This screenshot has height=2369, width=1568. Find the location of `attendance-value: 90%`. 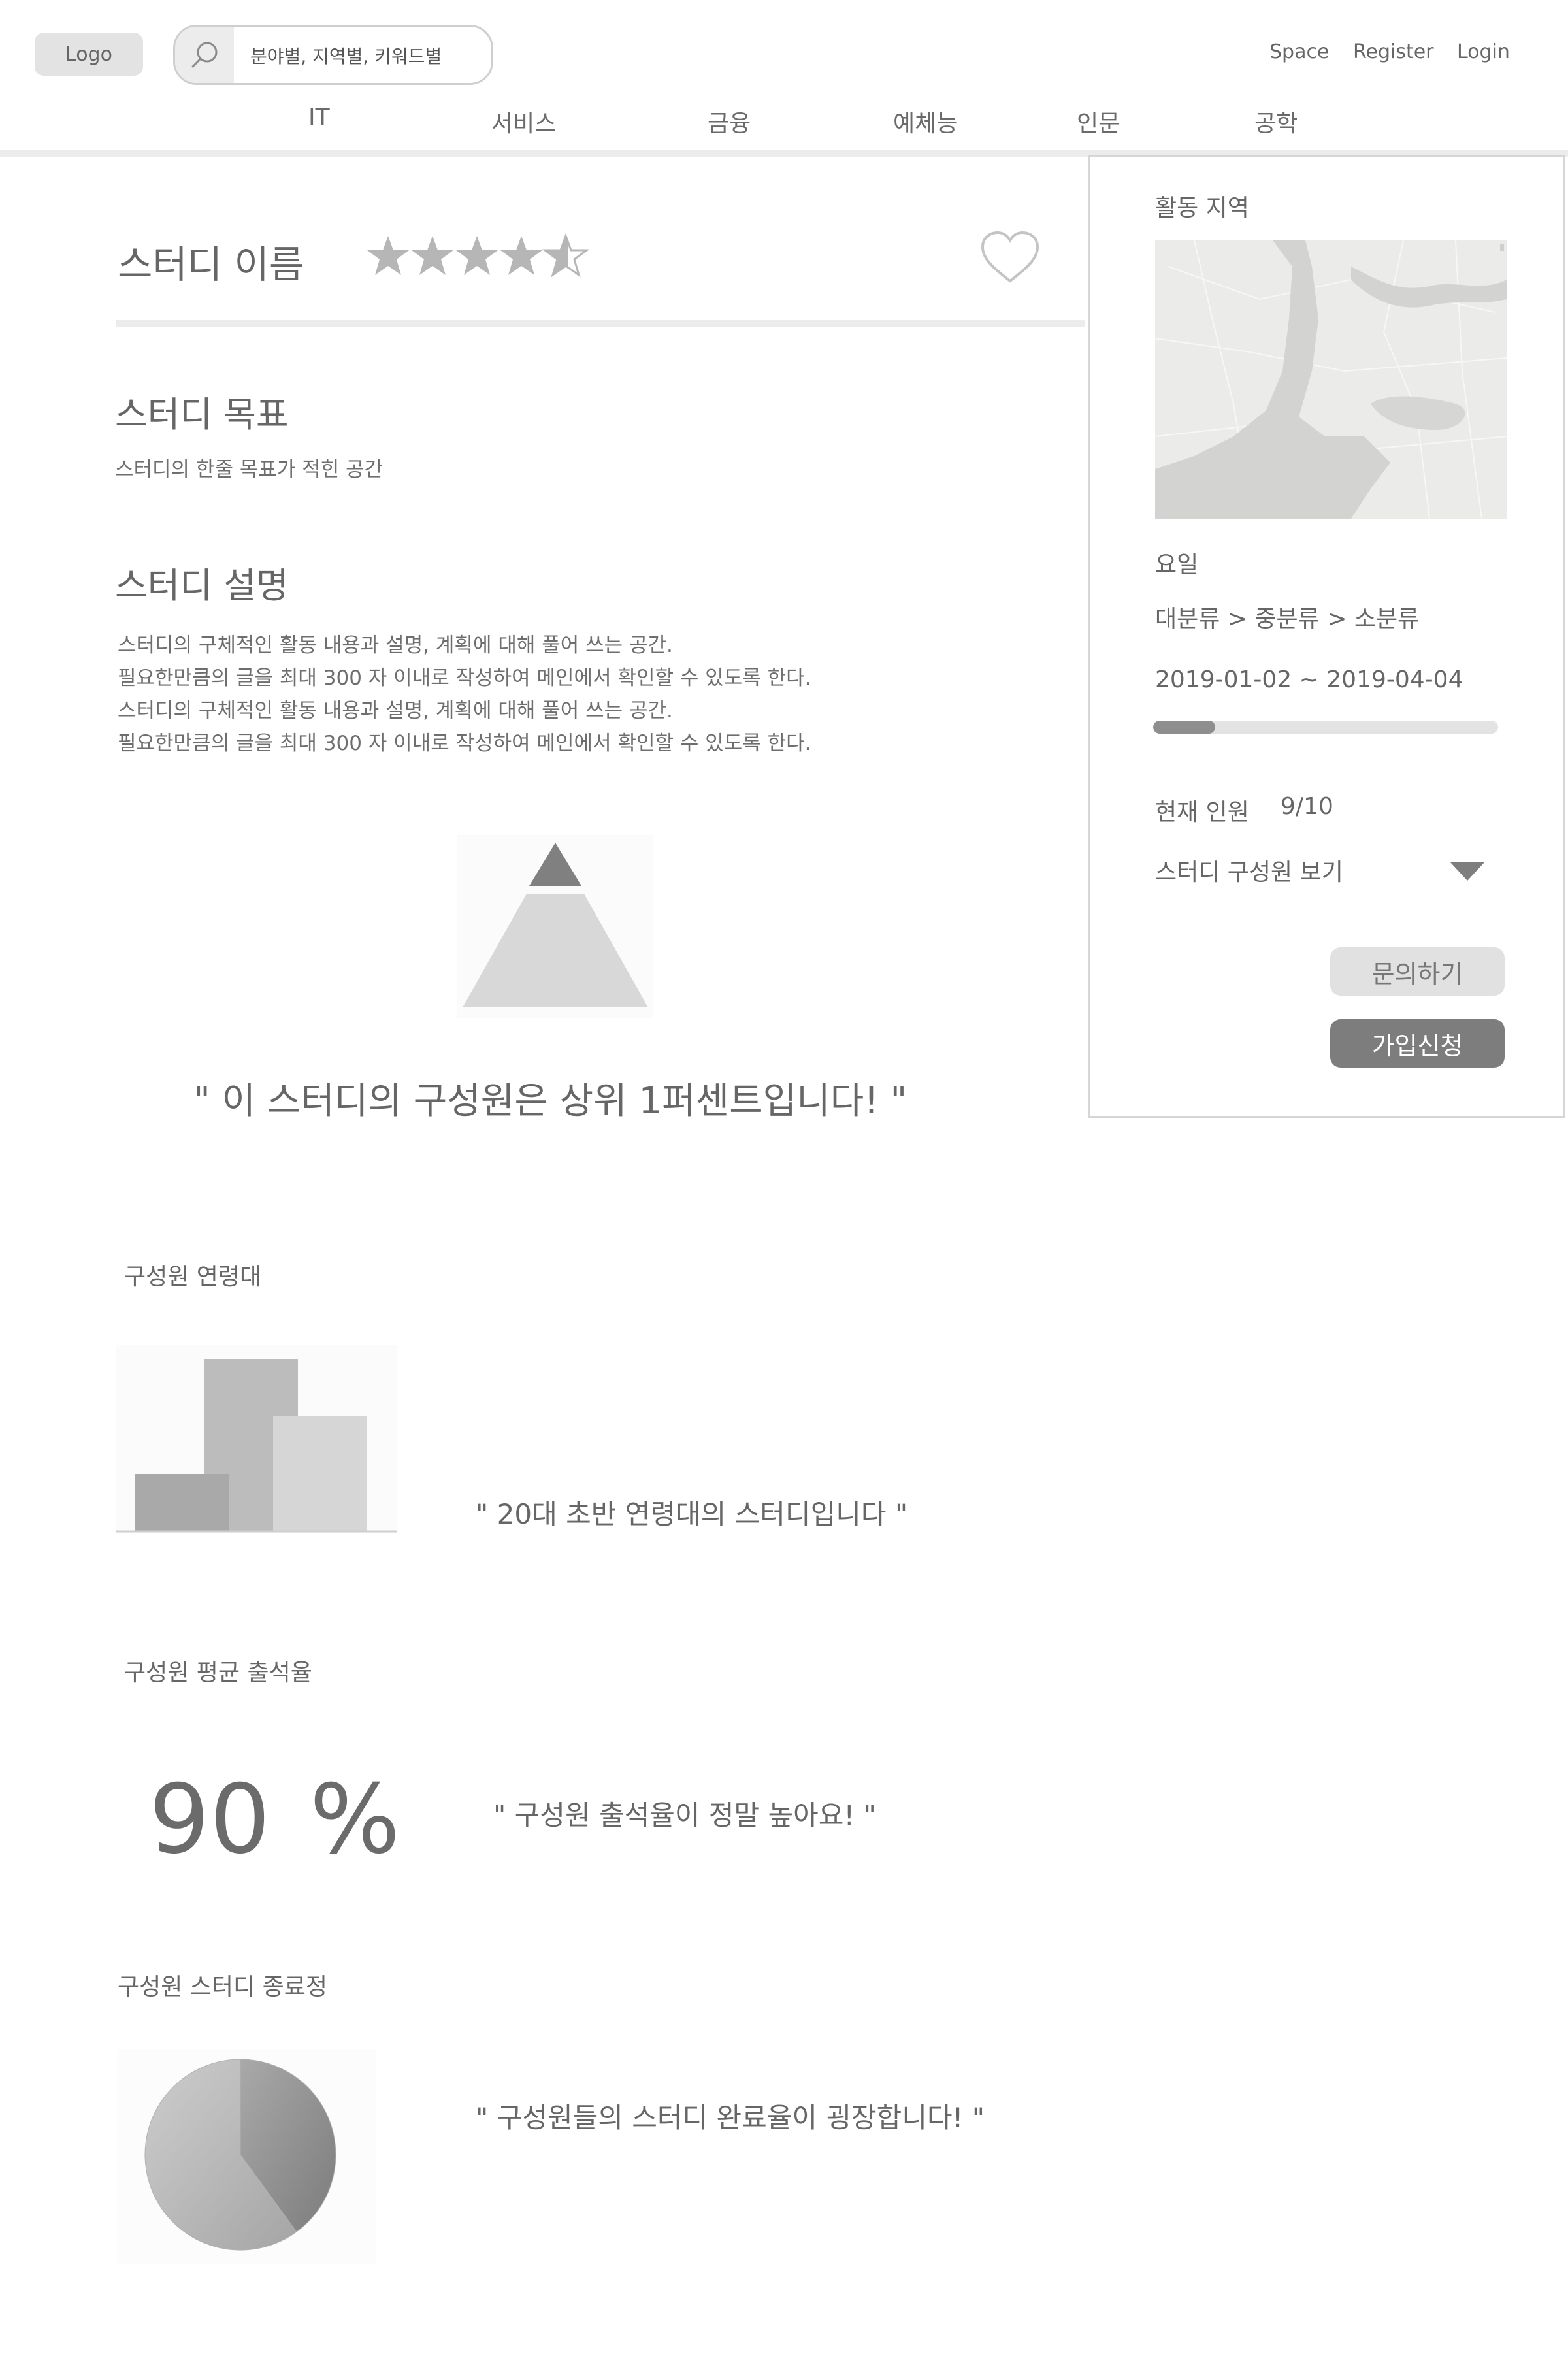

attendance-value: 90% is located at coordinates (274, 1819).